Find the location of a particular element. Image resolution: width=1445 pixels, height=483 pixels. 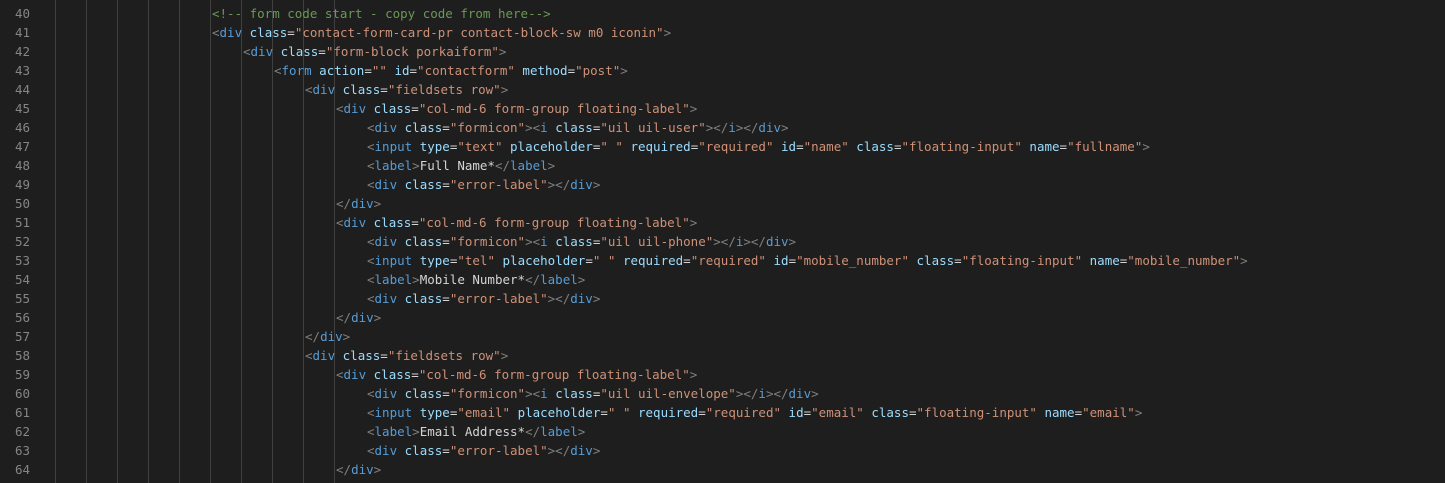

code-text: <label>Email Address*</label> is located at coordinates (476, 431).